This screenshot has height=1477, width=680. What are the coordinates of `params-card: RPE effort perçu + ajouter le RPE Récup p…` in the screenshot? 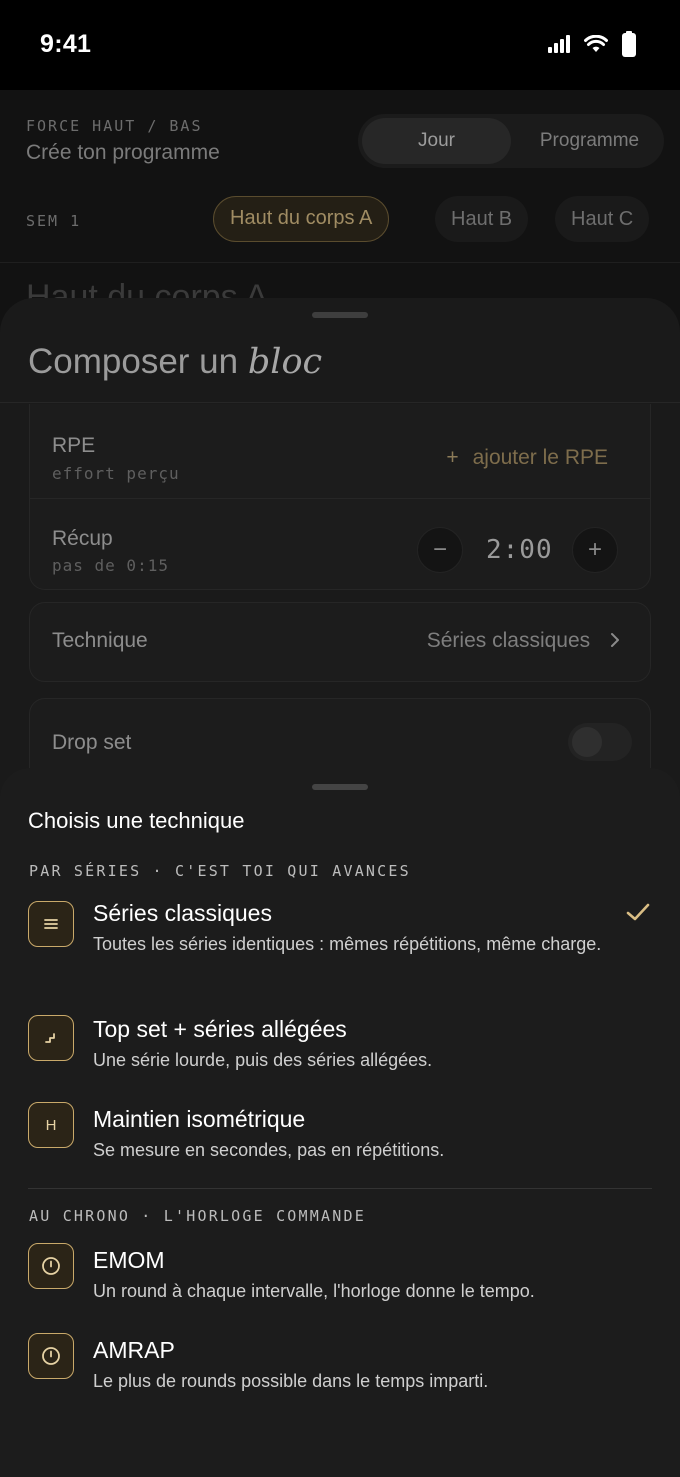 It's located at (340, 497).